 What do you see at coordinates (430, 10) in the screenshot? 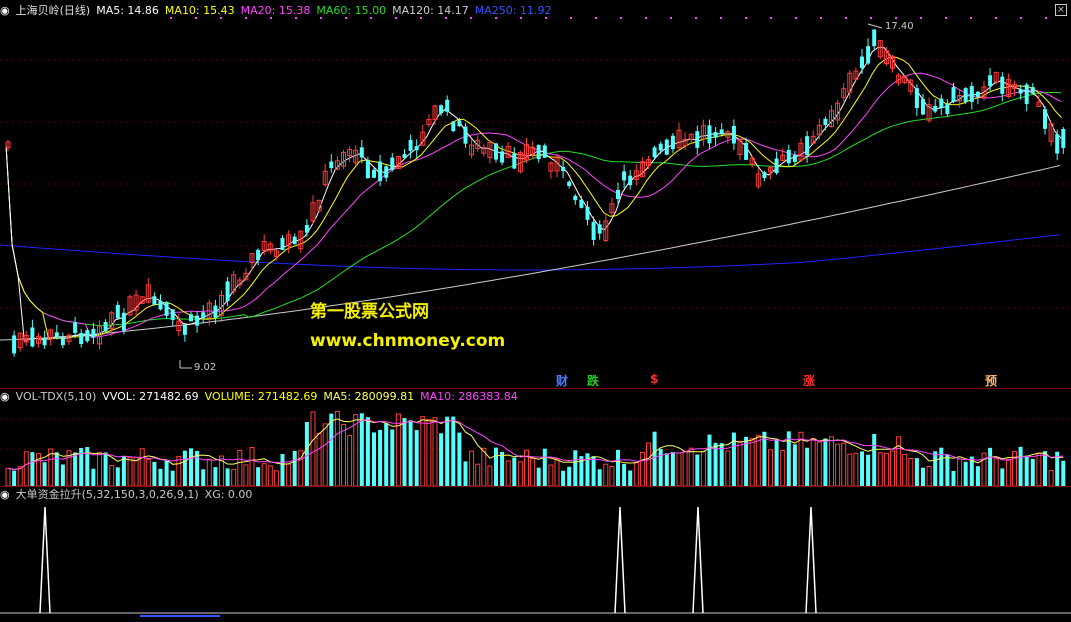
I see `ma120-value: MA120: 14.17` at bounding box center [430, 10].